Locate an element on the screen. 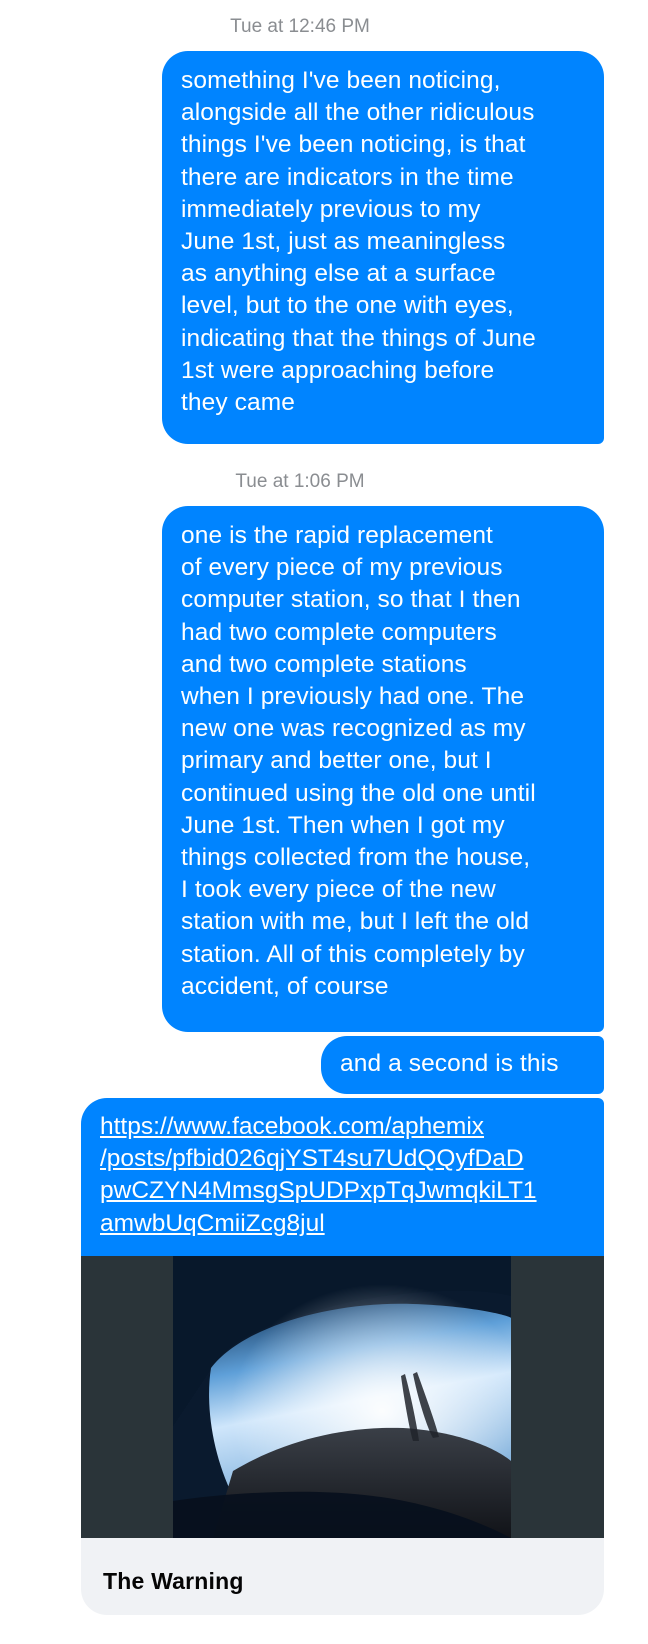  timestamp-1: Tue at 12:46 PM is located at coordinates (300, 26).